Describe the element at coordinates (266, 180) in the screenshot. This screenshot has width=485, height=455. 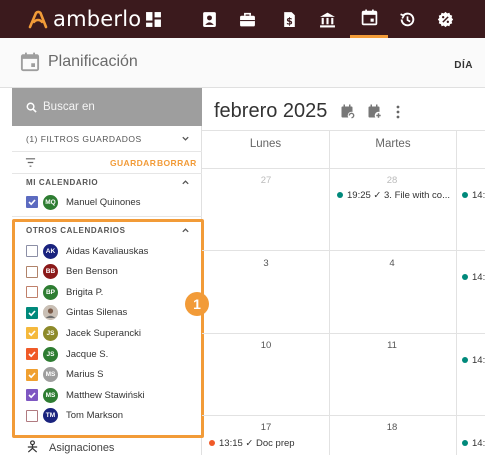
I see `day-number: 27` at that location.